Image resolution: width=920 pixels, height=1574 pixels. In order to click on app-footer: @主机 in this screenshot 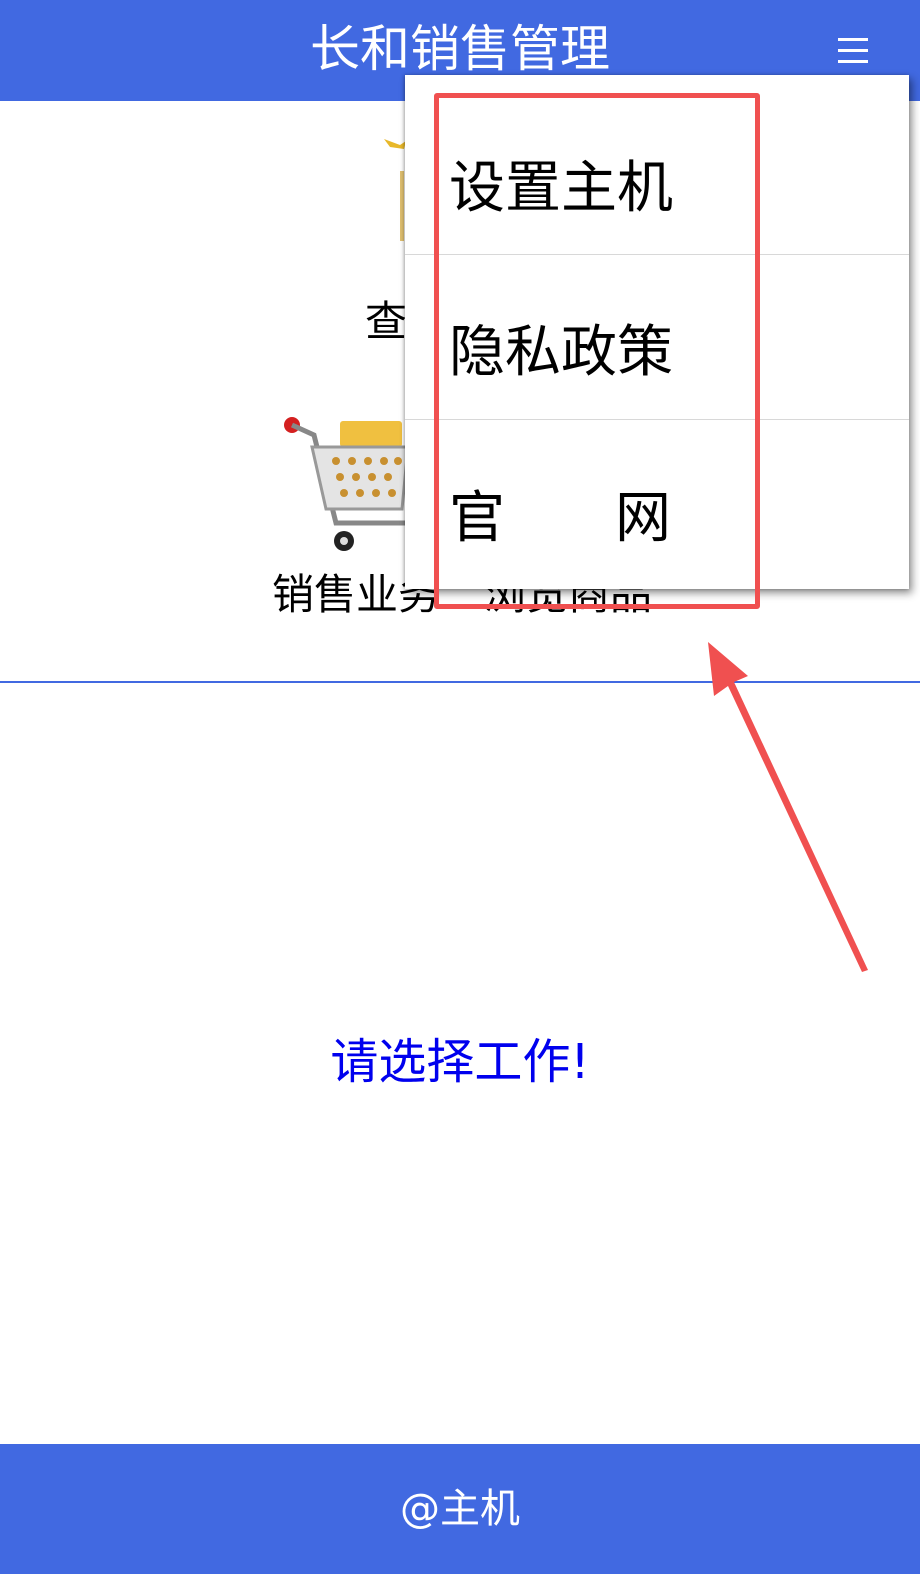, I will do `click(460, 1509)`.